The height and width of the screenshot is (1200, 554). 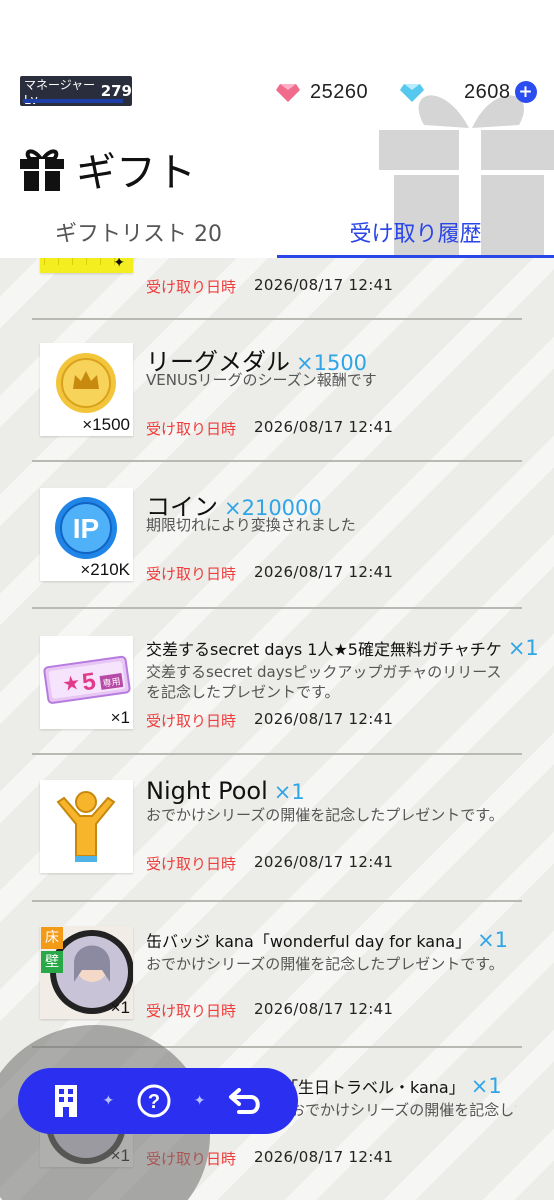 What do you see at coordinates (261, 380) in the screenshot?
I see `item-description: VENUSリーグのシーズン報酬です` at bounding box center [261, 380].